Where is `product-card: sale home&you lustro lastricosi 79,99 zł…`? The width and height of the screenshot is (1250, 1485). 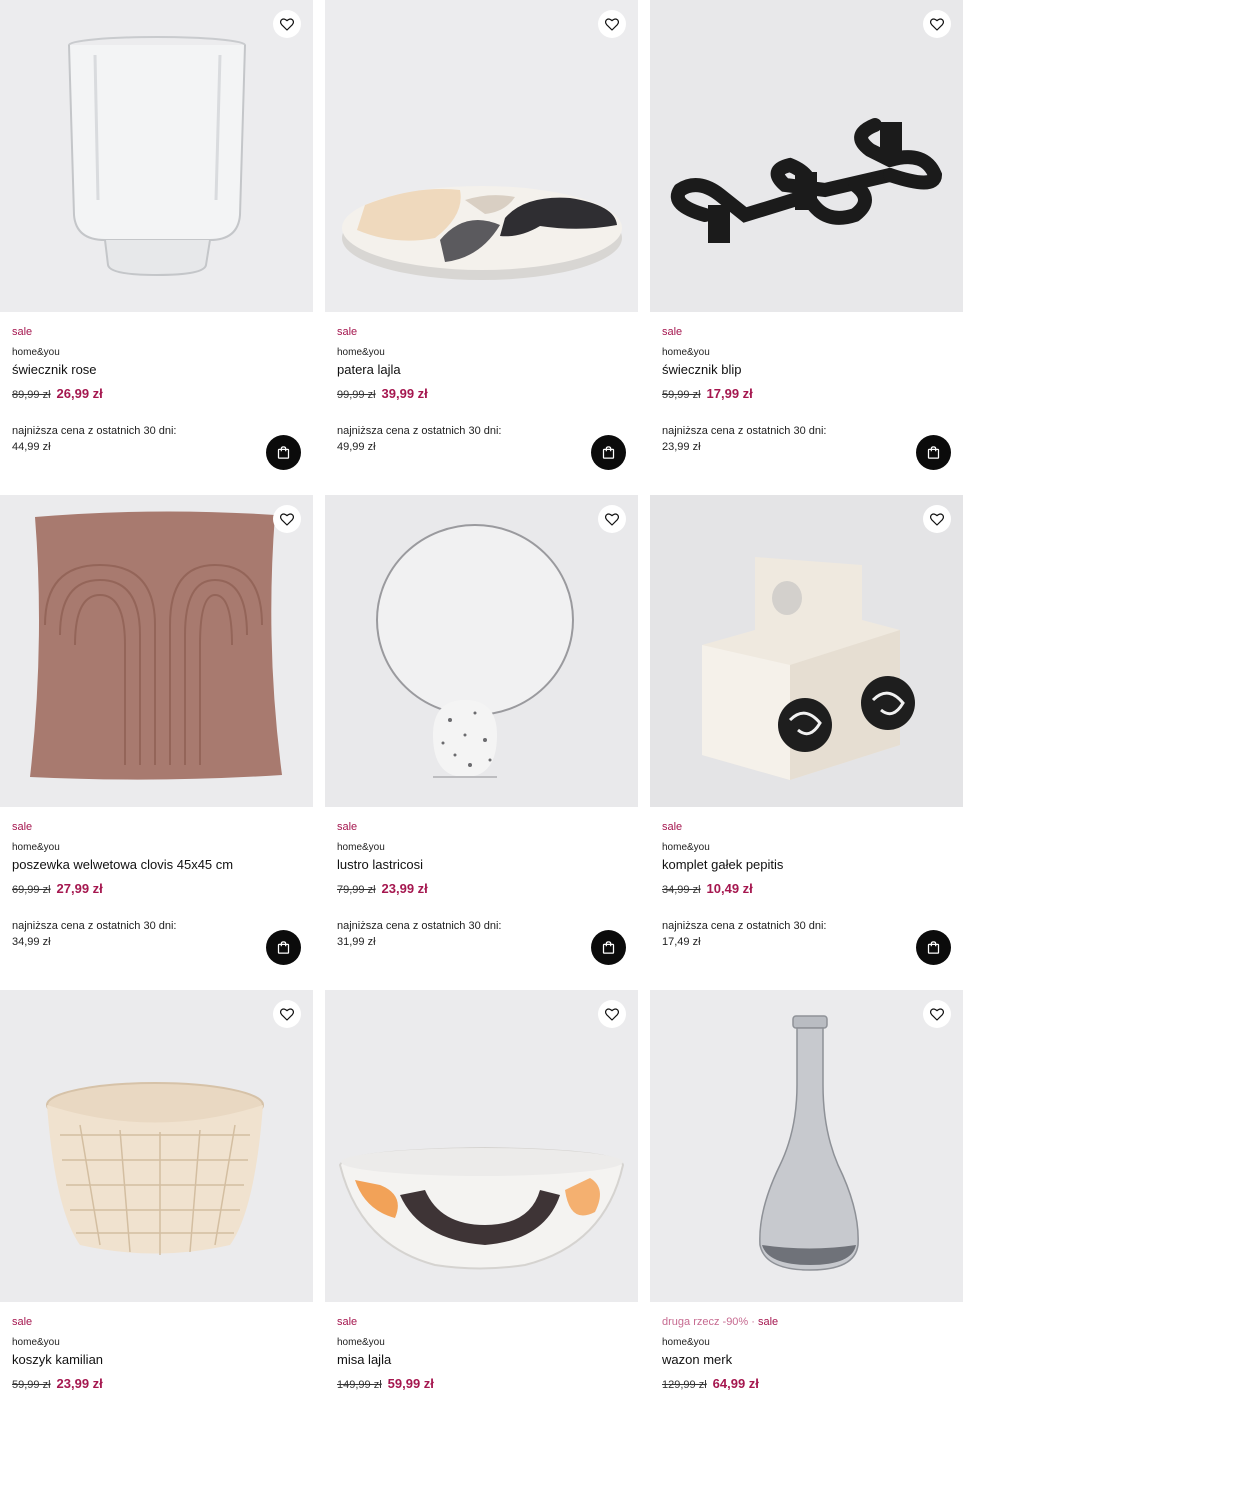
product-card: sale home&you lustro lastricosi 79,99 zł… is located at coordinates (481, 742).